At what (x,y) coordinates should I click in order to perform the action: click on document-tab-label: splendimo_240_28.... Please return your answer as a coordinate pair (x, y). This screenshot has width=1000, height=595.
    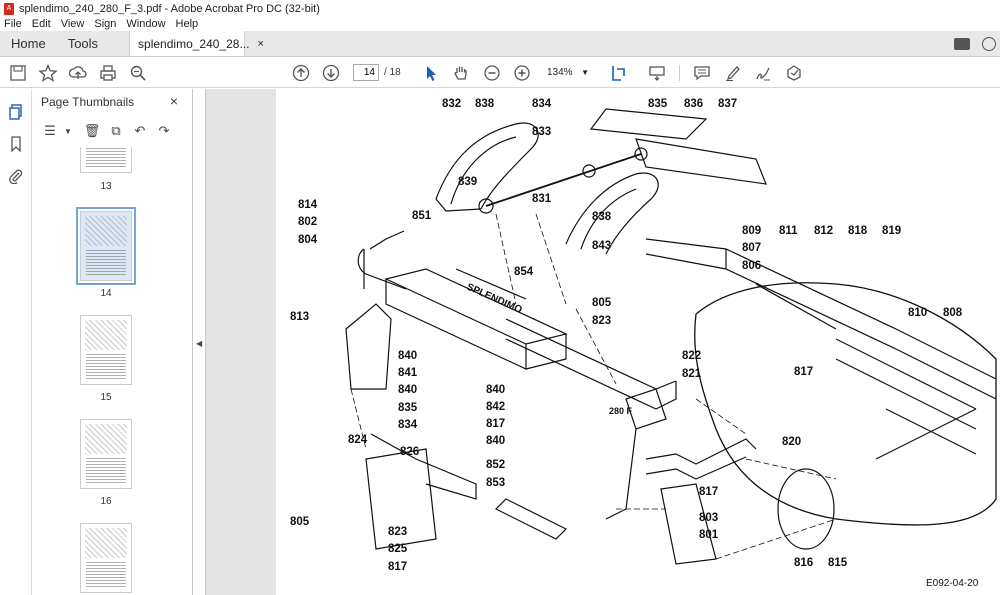
    Looking at the image, I should click on (194, 43).